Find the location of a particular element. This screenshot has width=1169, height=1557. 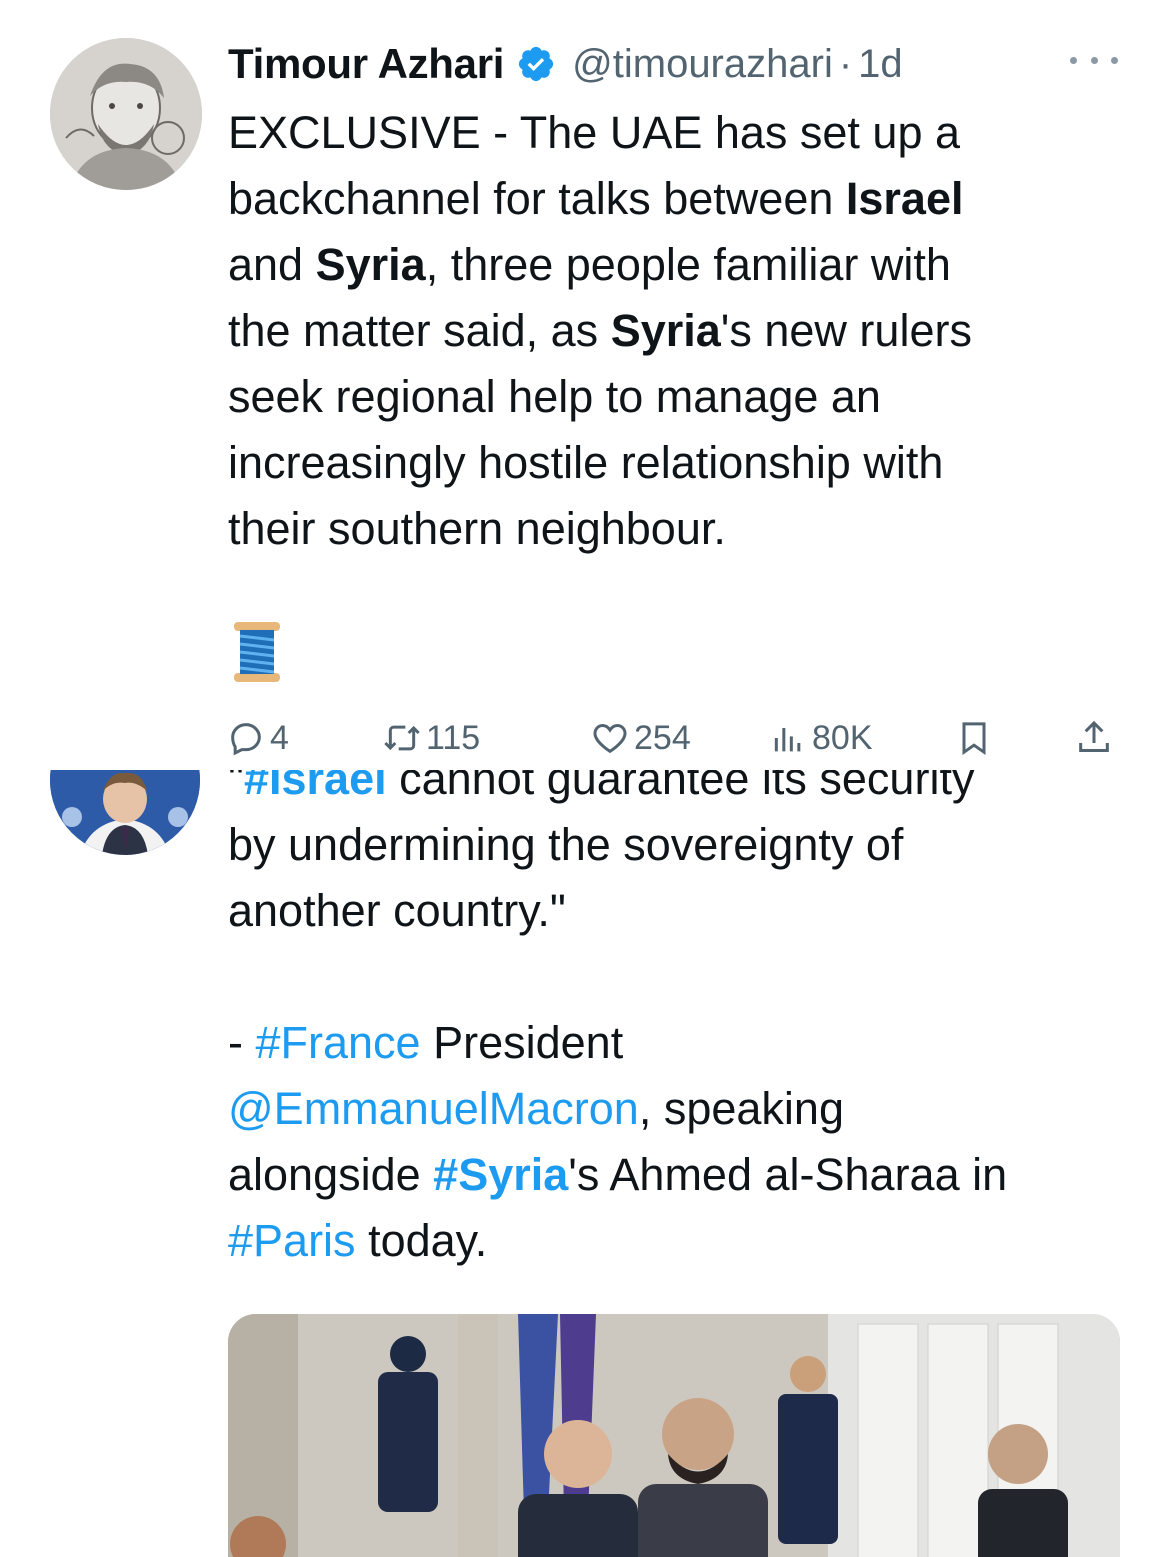

tweet-text-line: increasingly hostile relationship with is located at coordinates (678, 463).